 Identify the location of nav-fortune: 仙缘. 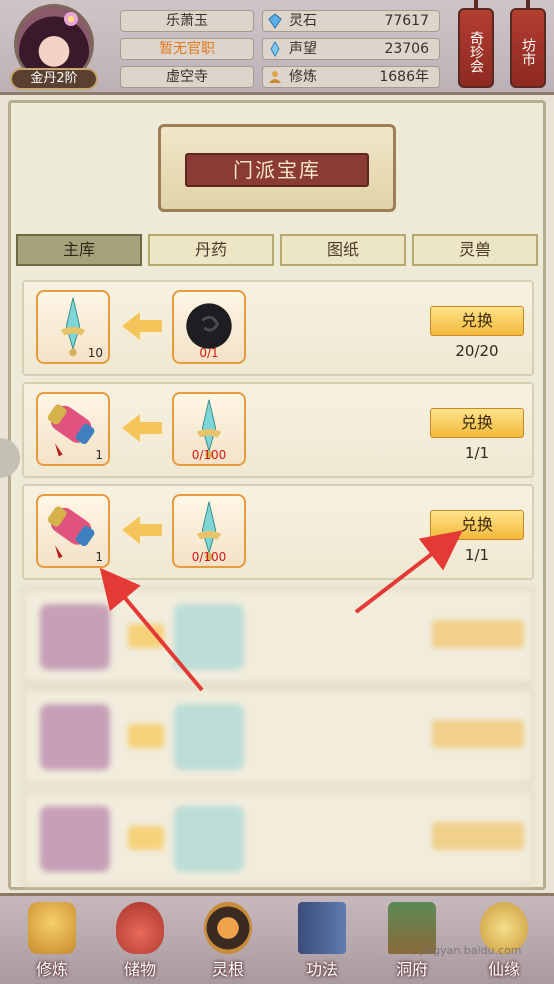
(504, 940).